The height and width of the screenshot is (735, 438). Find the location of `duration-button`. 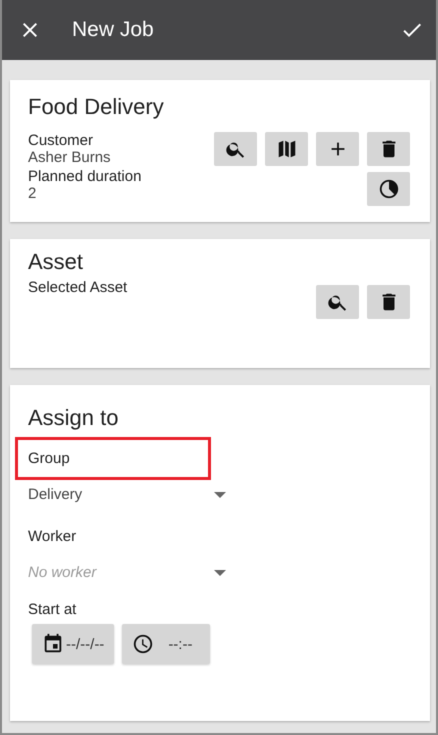

duration-button is located at coordinates (388, 189).